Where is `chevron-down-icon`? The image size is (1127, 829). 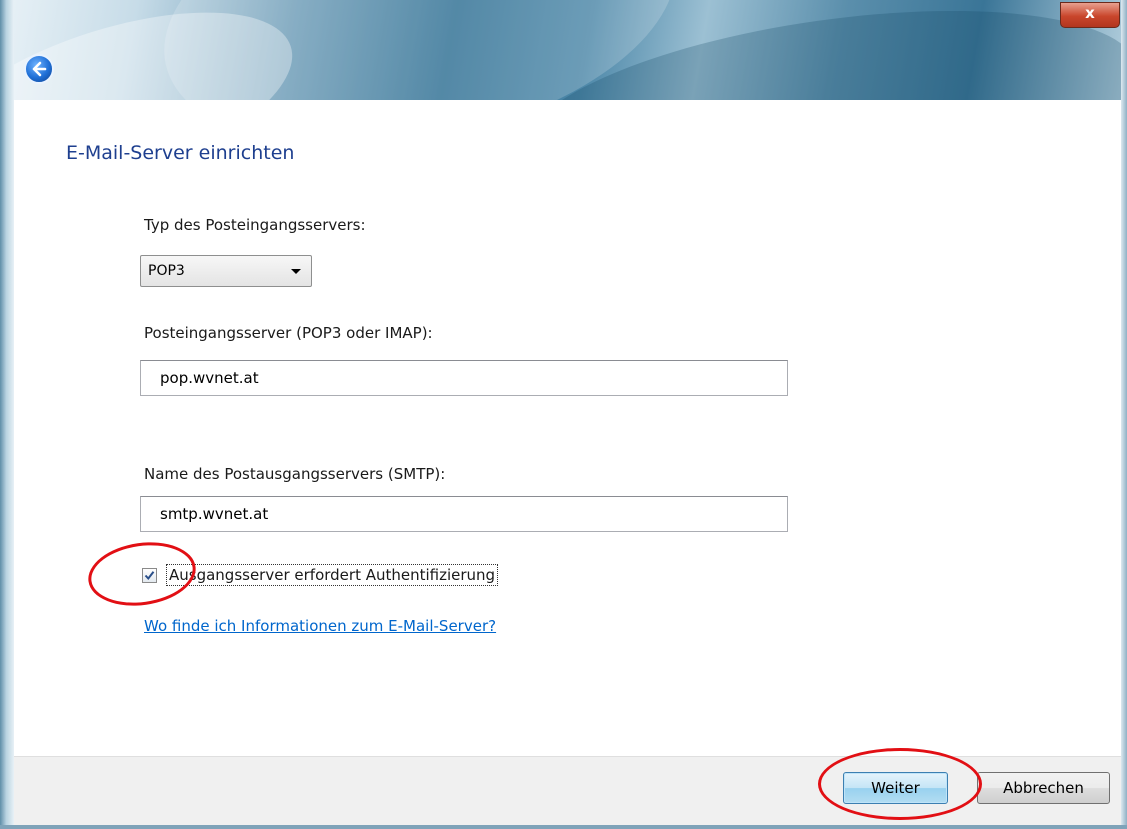
chevron-down-icon is located at coordinates (296, 271).